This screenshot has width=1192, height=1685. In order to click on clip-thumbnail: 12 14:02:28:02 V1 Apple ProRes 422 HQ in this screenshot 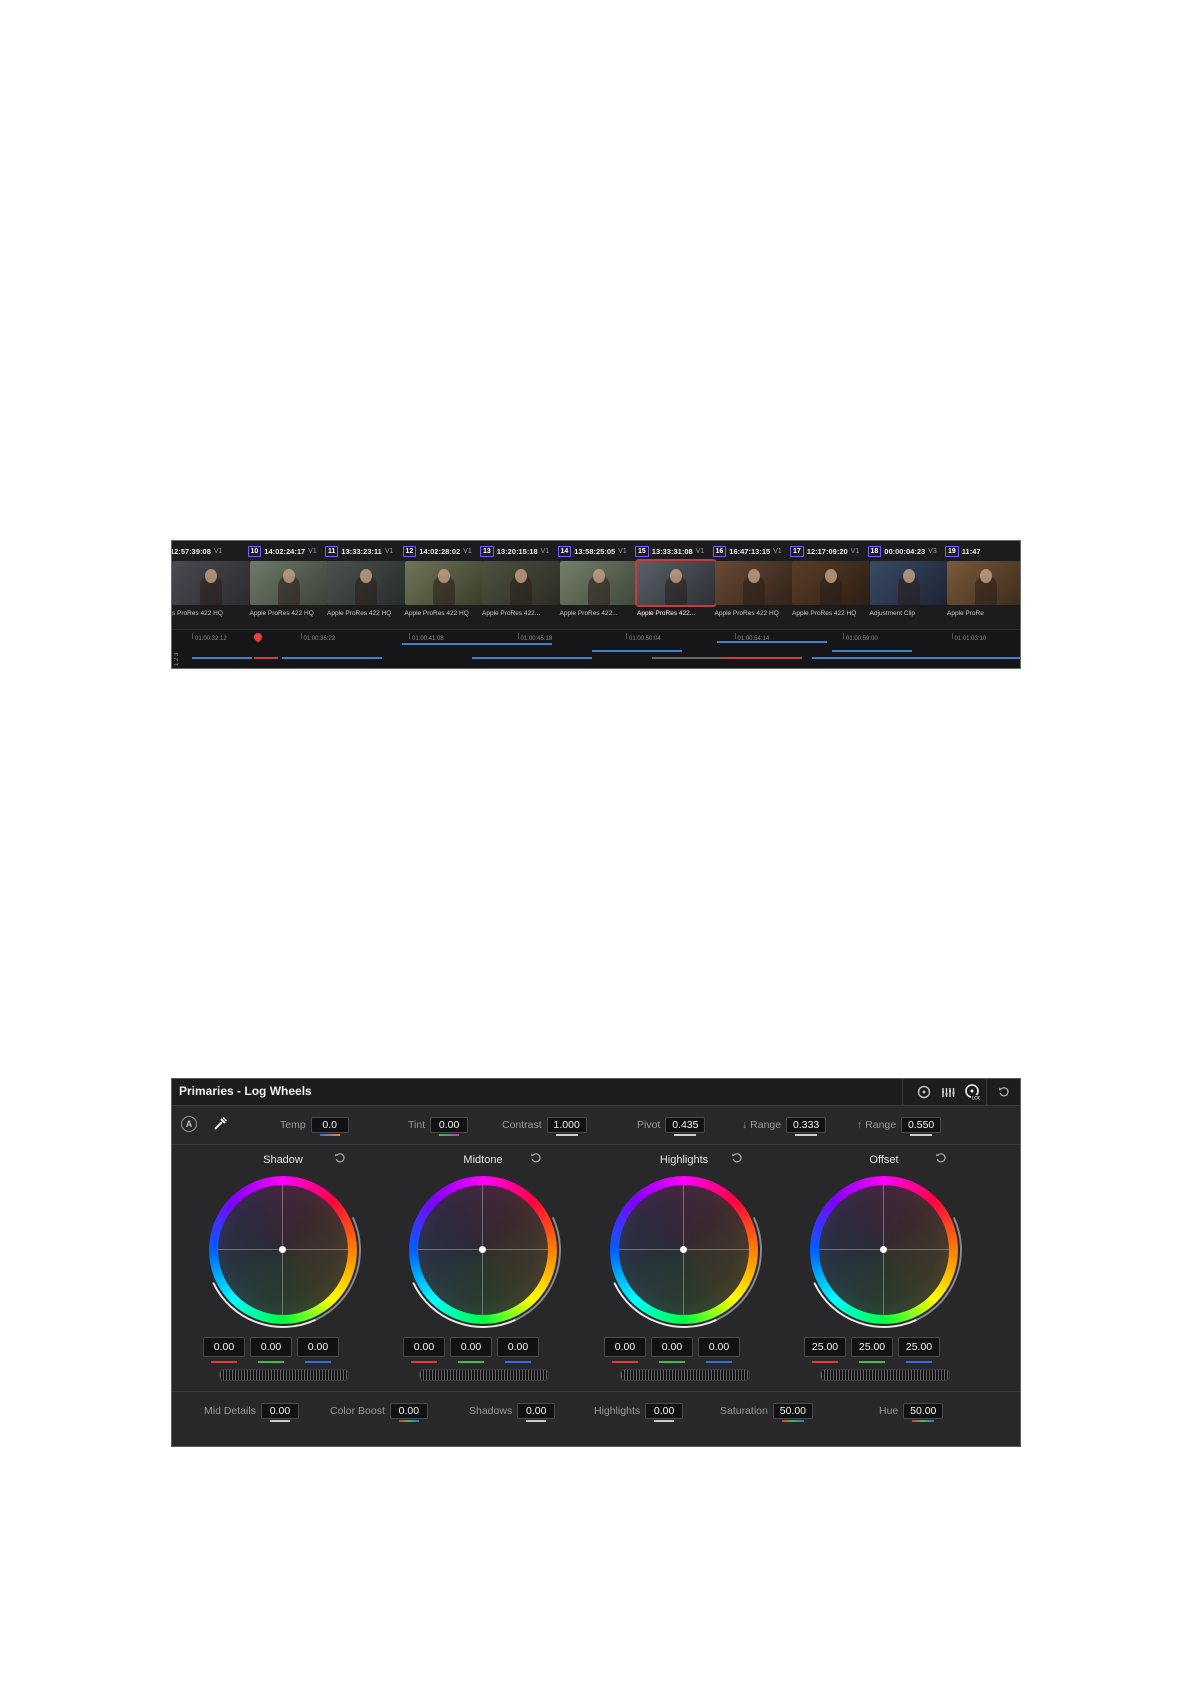, I will do `click(443, 585)`.